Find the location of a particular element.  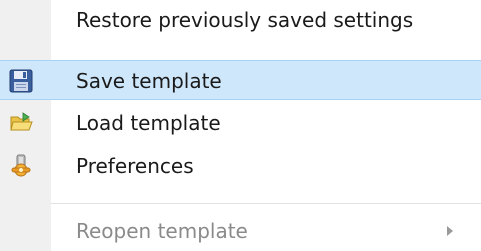

menu-item-label: Preferences is located at coordinates (135, 166).